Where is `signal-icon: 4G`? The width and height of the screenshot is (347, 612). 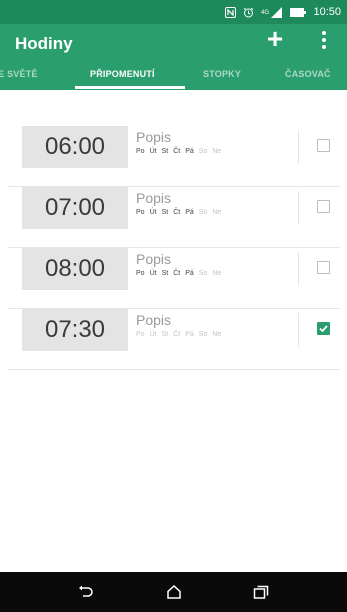 signal-icon: 4G is located at coordinates (272, 12).